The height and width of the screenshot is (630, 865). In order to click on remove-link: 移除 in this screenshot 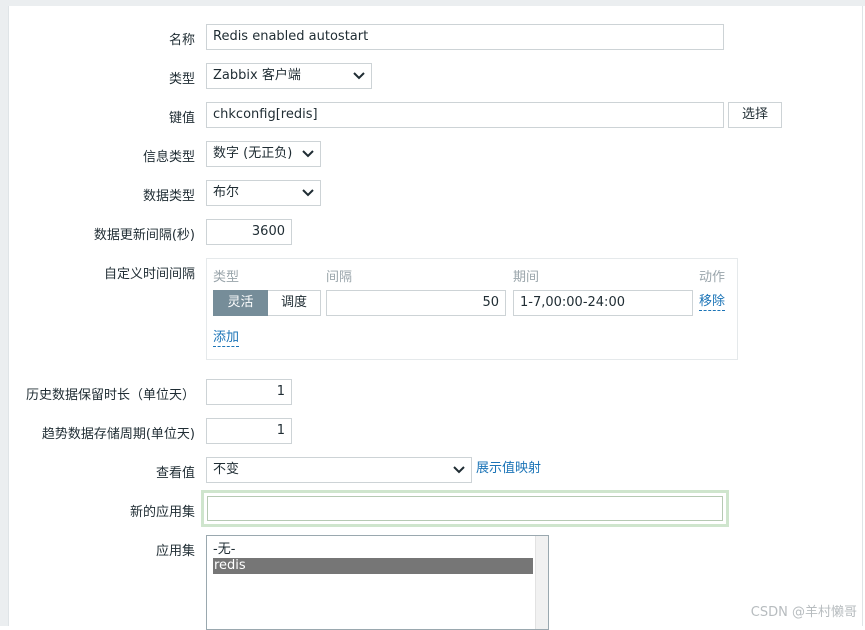, I will do `click(712, 302)`.